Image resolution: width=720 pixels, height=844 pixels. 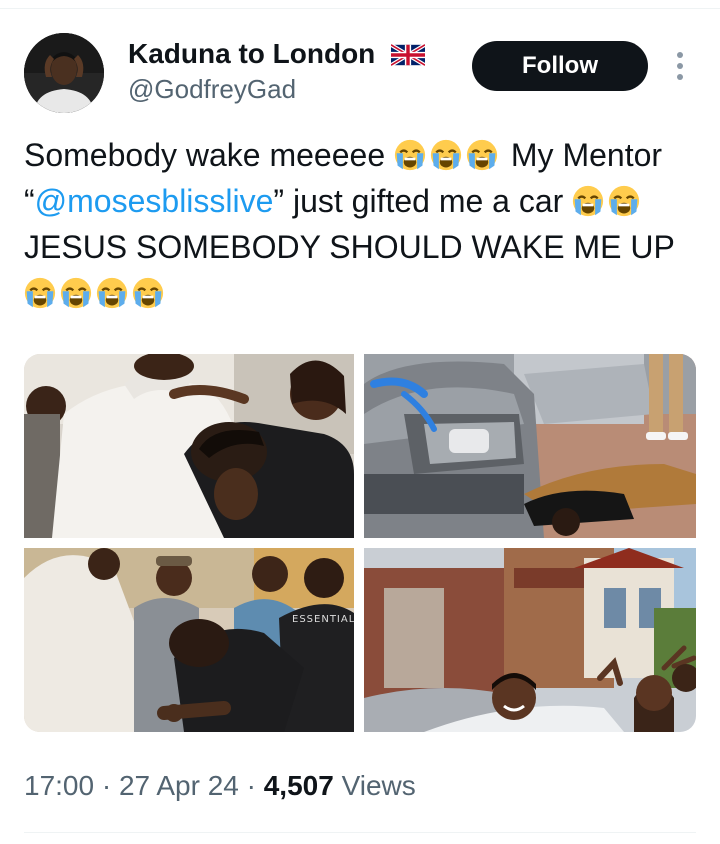 I want to click on views-label: Views, so click(x=378, y=785).